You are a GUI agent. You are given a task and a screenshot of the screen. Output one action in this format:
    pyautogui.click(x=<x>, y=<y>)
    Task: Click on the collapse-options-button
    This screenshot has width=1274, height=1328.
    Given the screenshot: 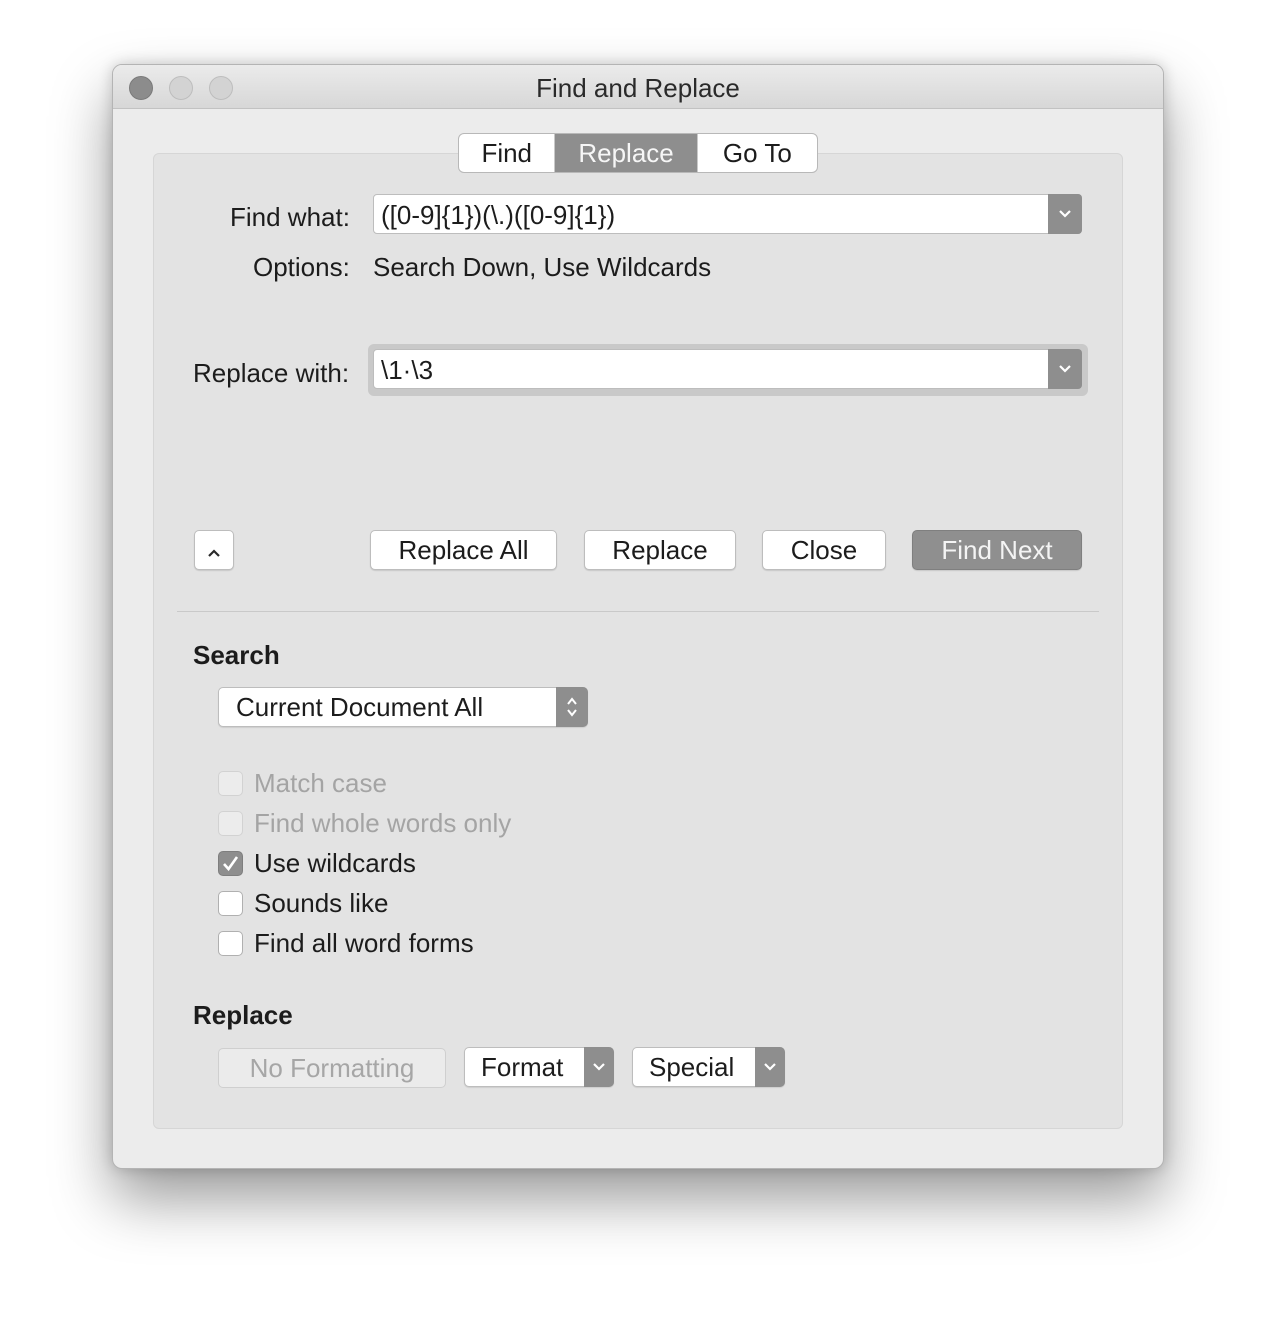 What is the action you would take?
    pyautogui.click(x=214, y=550)
    